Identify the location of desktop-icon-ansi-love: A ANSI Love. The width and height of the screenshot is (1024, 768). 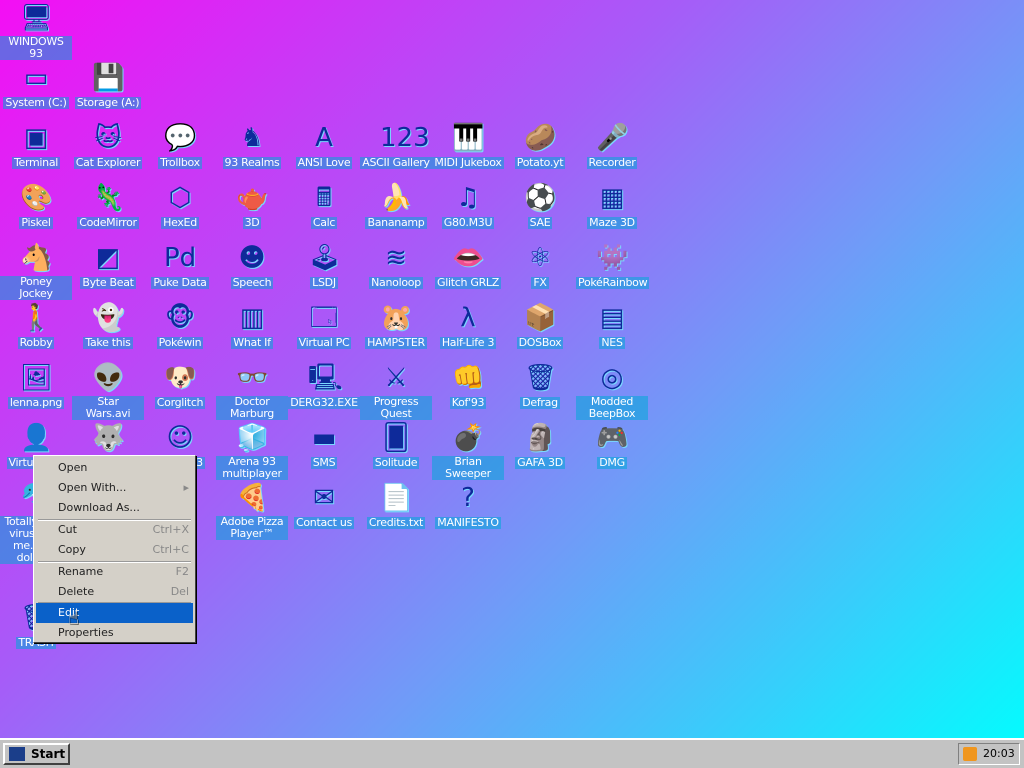
(324, 145).